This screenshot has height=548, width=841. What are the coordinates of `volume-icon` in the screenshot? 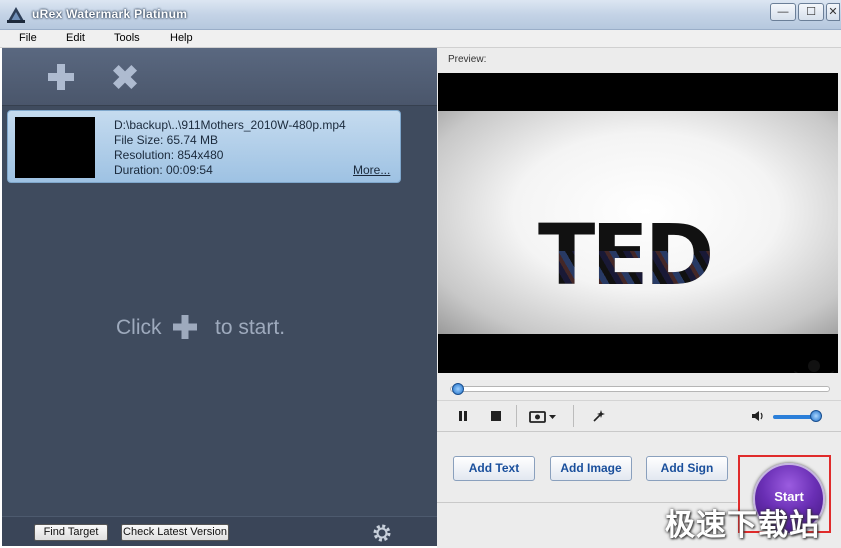 It's located at (758, 416).